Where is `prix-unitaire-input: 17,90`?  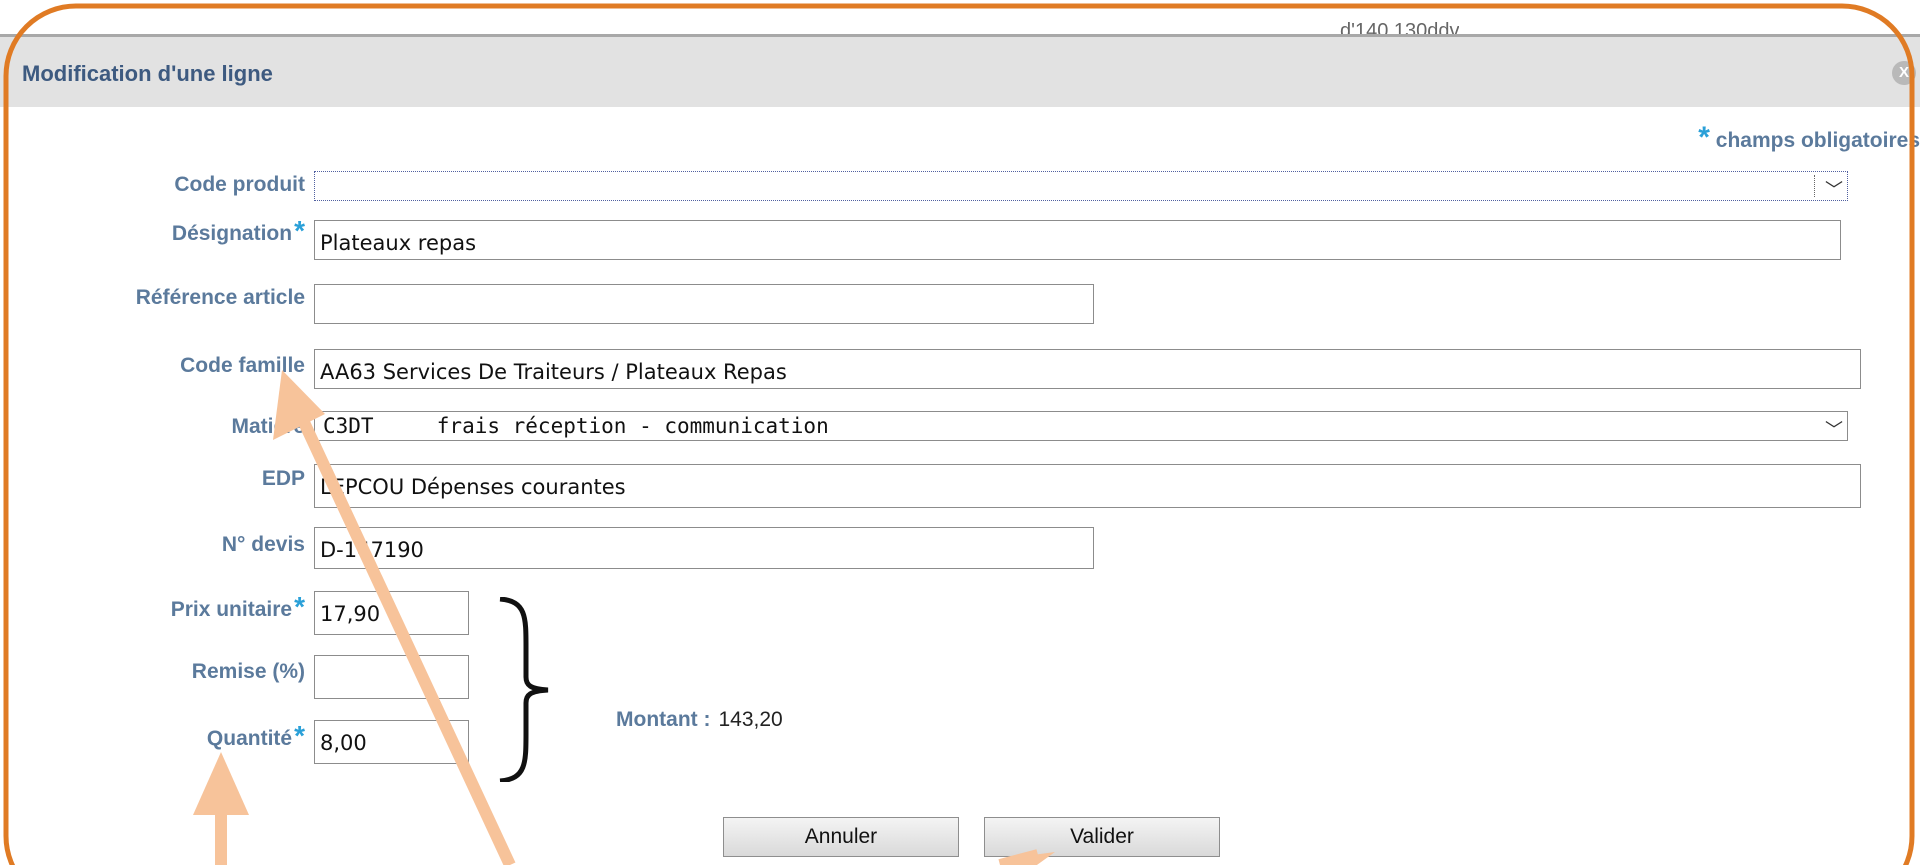
prix-unitaire-input: 17,90 is located at coordinates (391, 613).